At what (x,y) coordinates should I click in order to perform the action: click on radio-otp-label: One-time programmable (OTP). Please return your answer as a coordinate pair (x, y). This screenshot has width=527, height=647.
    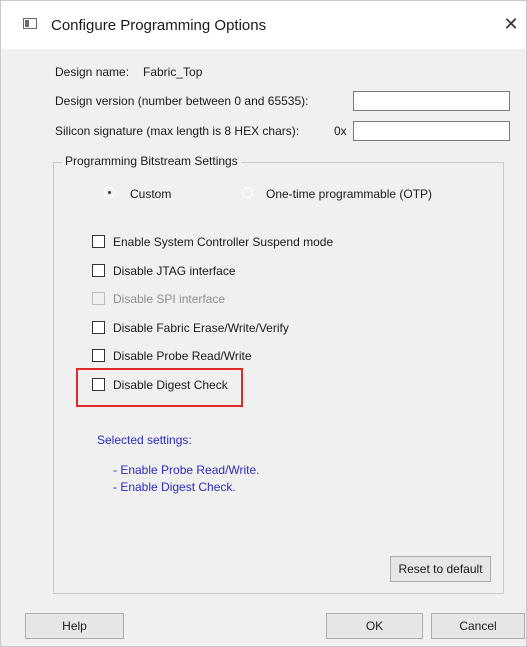
    Looking at the image, I should click on (349, 194).